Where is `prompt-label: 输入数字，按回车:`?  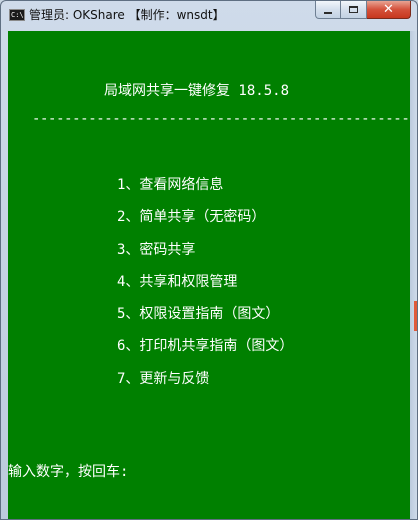 prompt-label: 输入数字，按回车: is located at coordinates (68, 472).